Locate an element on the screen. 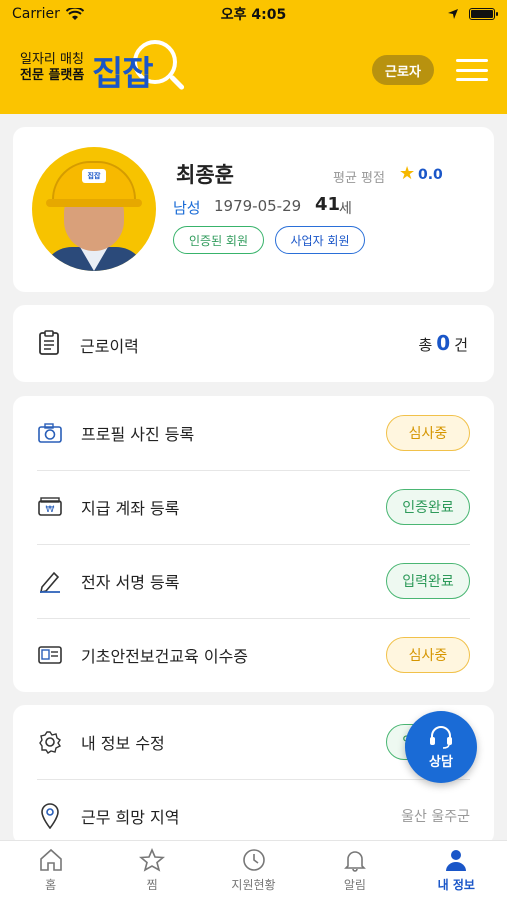 The width and height of the screenshot is (507, 900). edit-info-label: 내 정보 수정 is located at coordinates (123, 743).